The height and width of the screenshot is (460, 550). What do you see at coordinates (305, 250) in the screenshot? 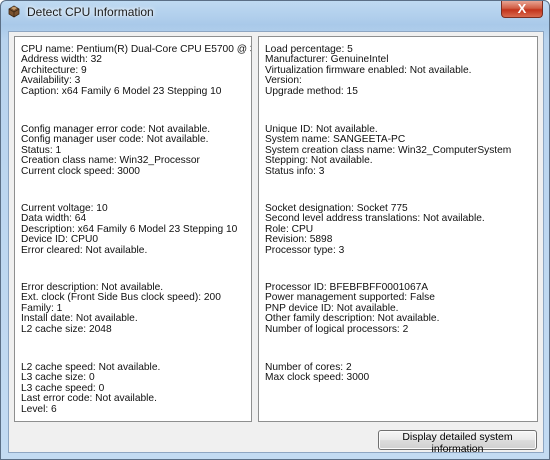
I see `info-line: Processor type: 3` at bounding box center [305, 250].